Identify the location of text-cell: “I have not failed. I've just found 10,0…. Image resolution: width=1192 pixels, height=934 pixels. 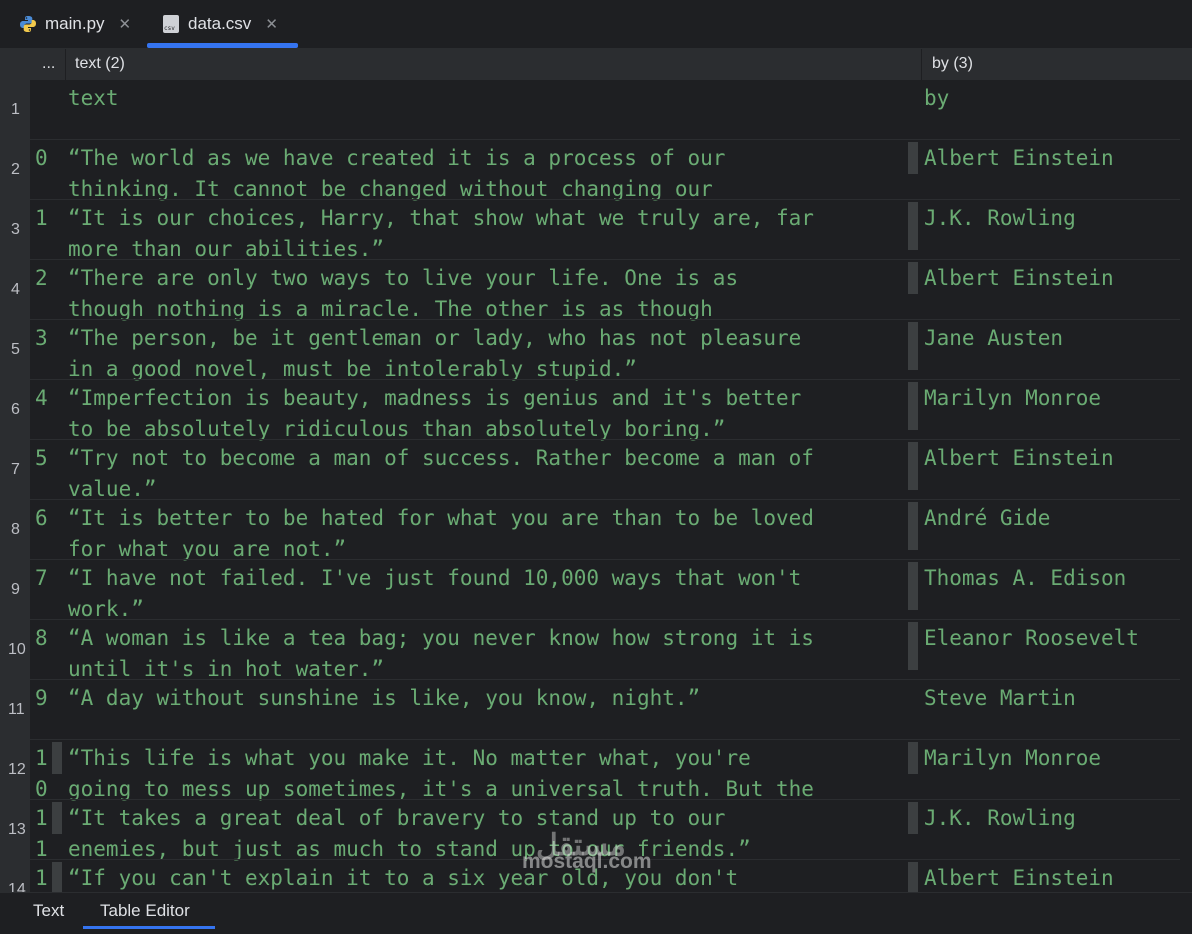
(485, 592).